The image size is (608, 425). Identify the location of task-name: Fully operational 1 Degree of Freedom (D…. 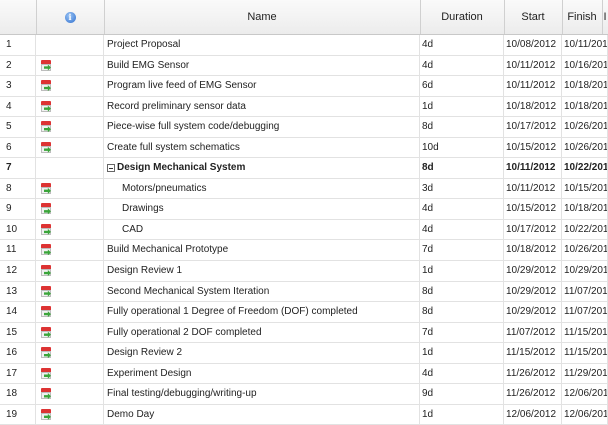
(262, 312).